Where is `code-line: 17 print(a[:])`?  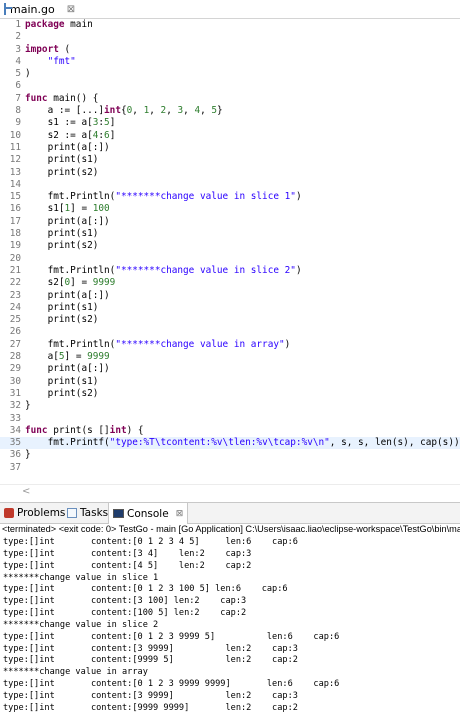 code-line: 17 print(a[:]) is located at coordinates (230, 222).